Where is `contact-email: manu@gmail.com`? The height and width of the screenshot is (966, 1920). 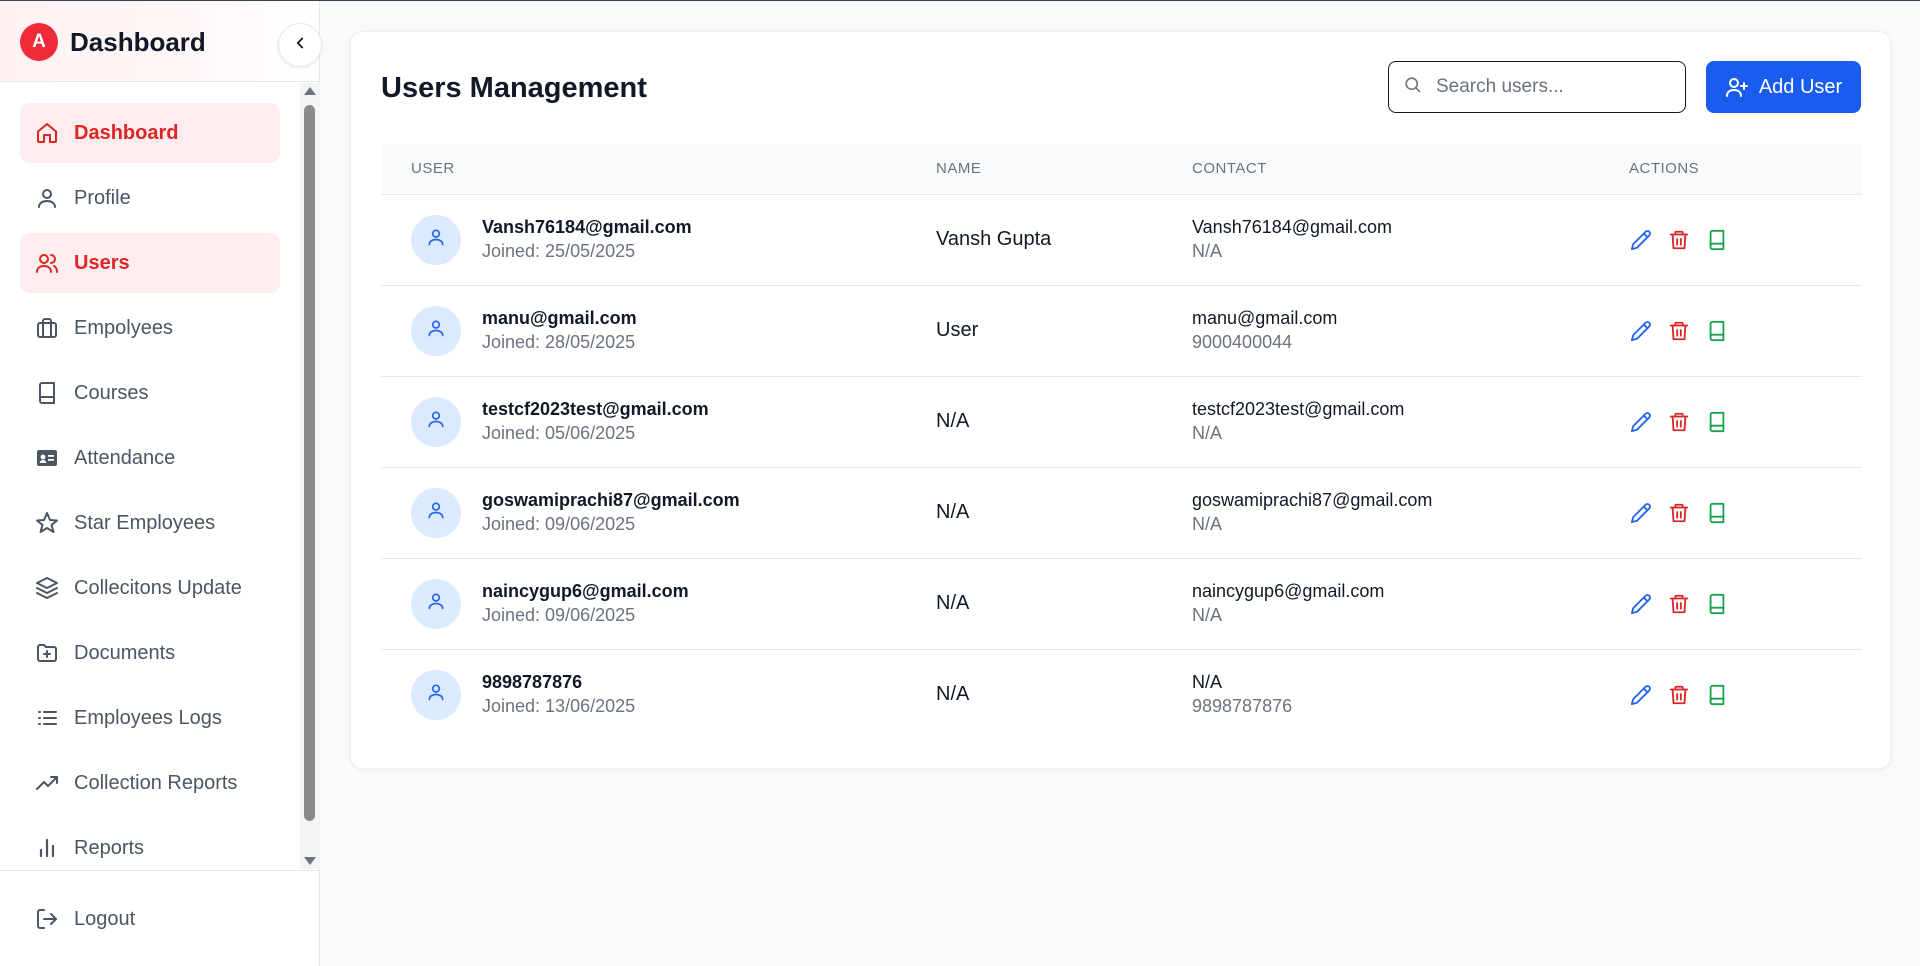 contact-email: manu@gmail.com is located at coordinates (1265, 318).